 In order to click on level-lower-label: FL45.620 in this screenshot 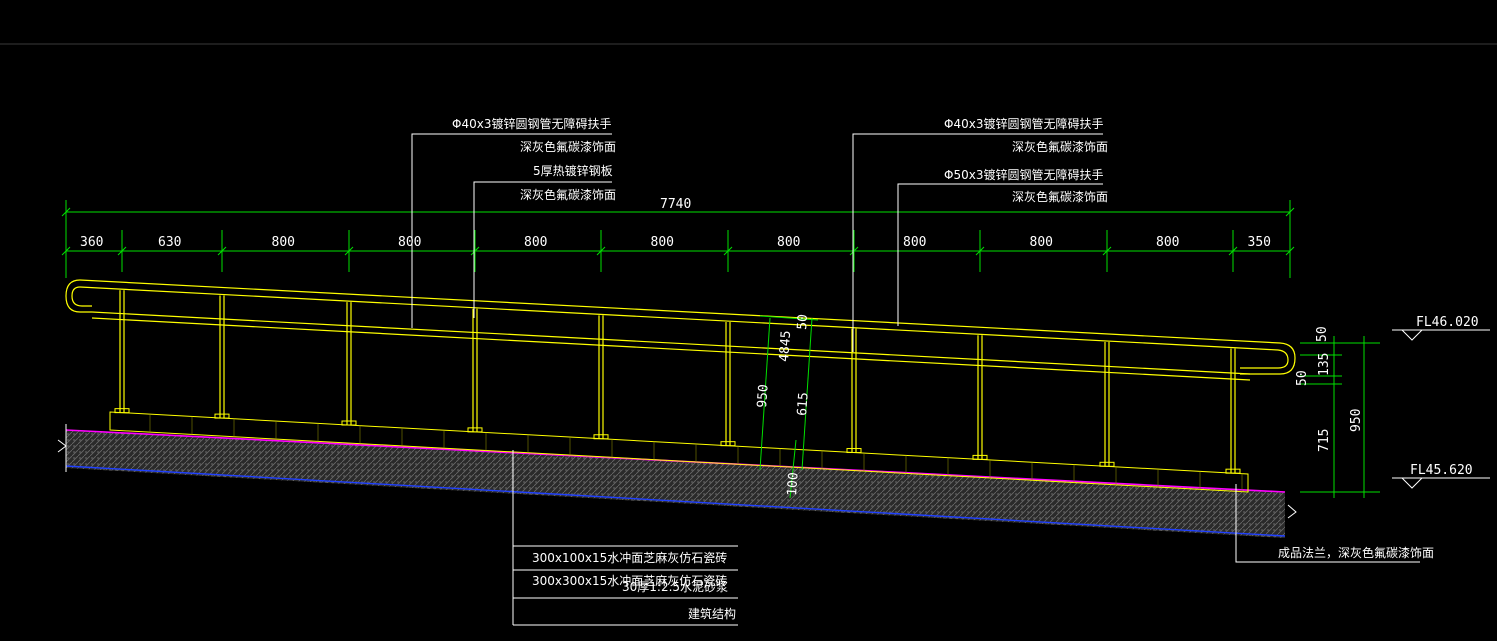, I will do `click(1441, 470)`.